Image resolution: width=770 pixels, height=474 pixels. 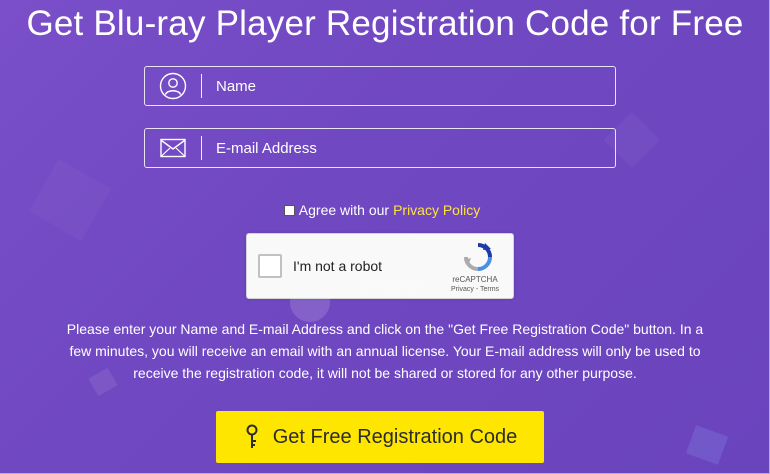 I want to click on agree-row: Agree with our Privacy Policy, so click(x=385, y=210).